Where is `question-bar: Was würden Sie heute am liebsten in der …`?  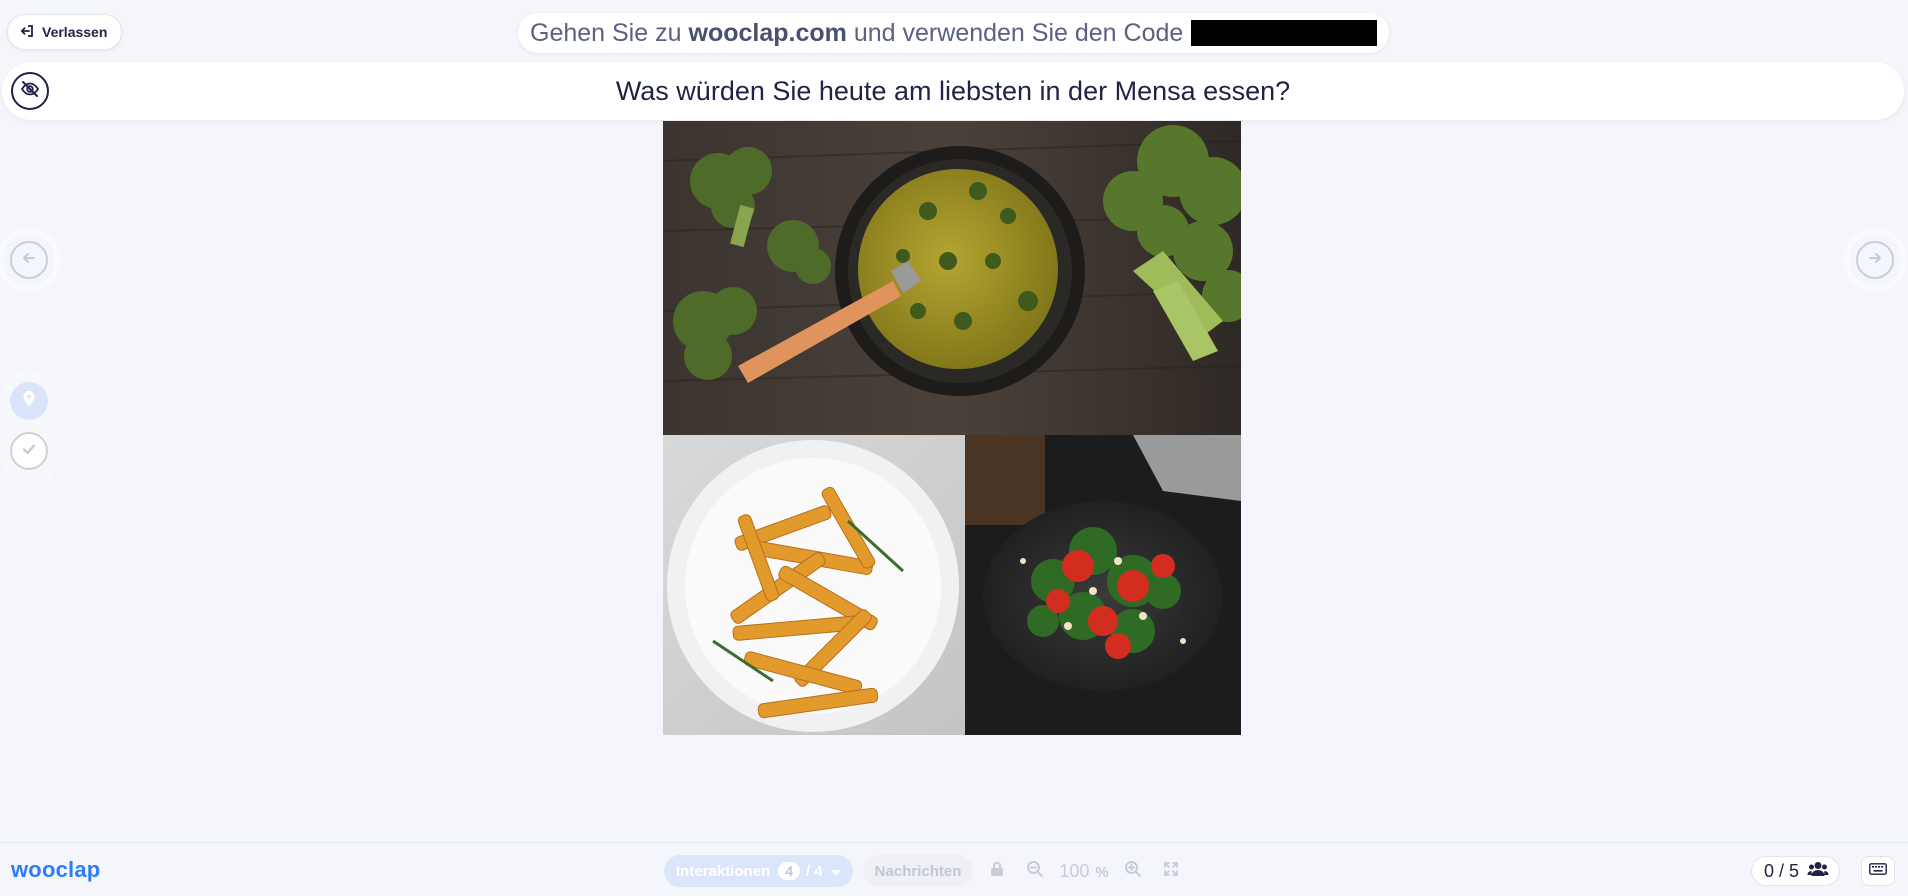
question-bar: Was würden Sie heute am liebsten in der … is located at coordinates (953, 91).